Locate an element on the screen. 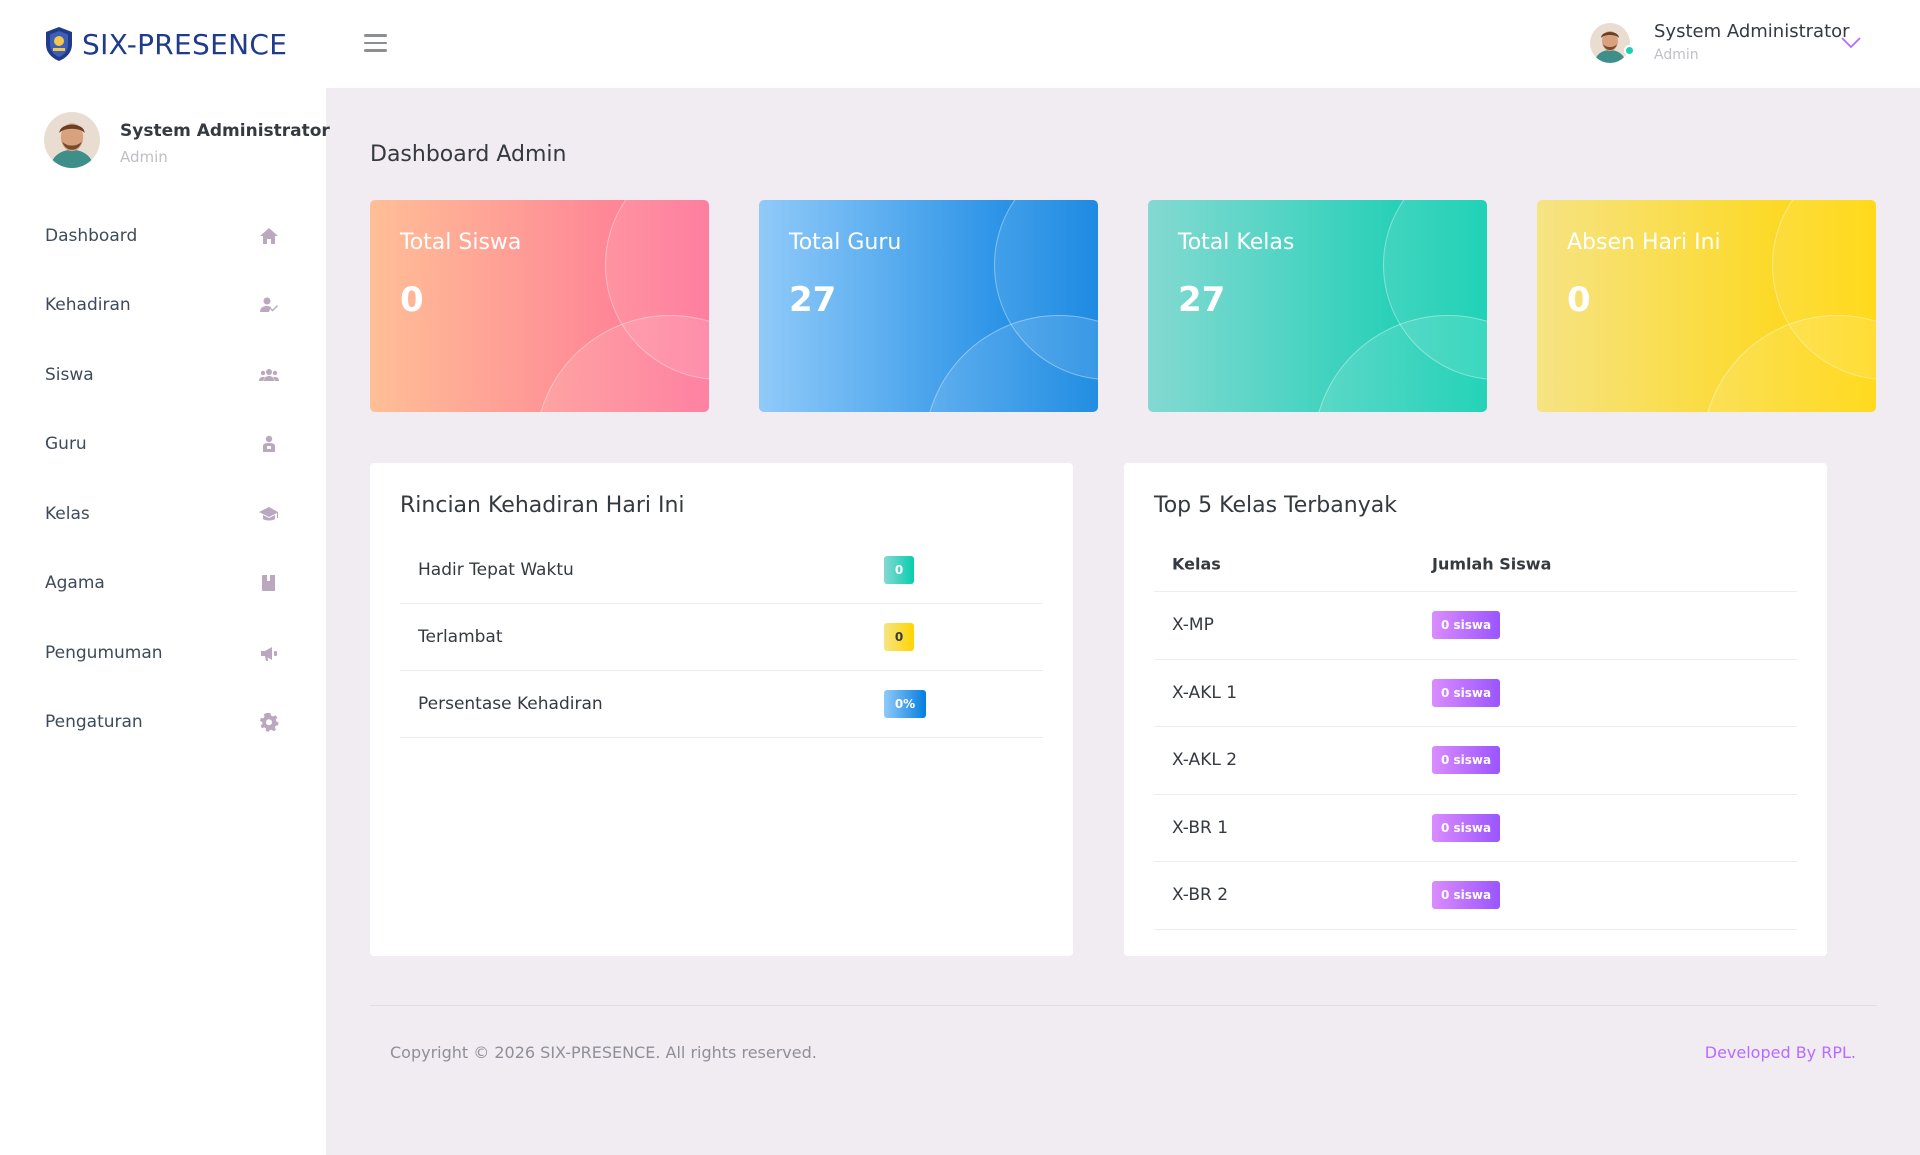  sidebar-item-siswa: Siswa is located at coordinates (163, 375).